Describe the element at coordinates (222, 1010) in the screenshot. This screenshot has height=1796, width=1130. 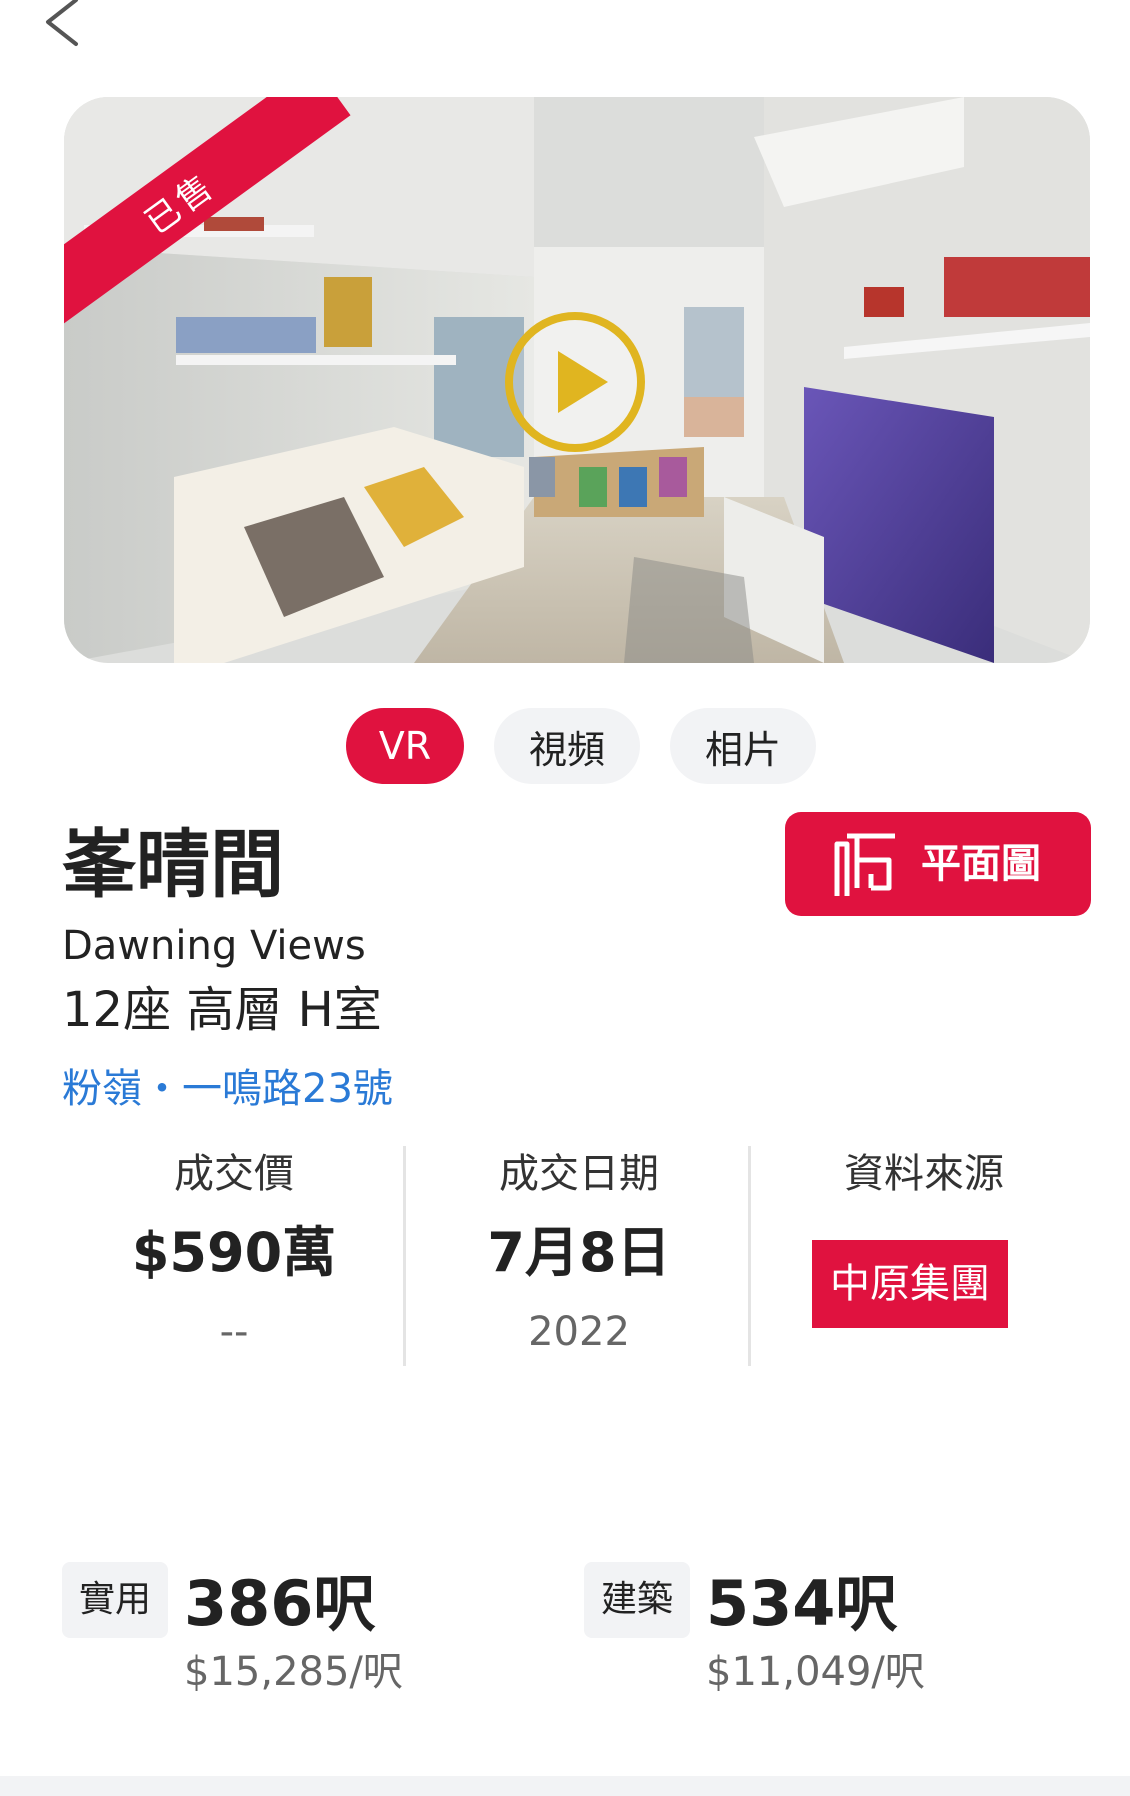
I see `unit-info: 12座 高層 H室` at that location.